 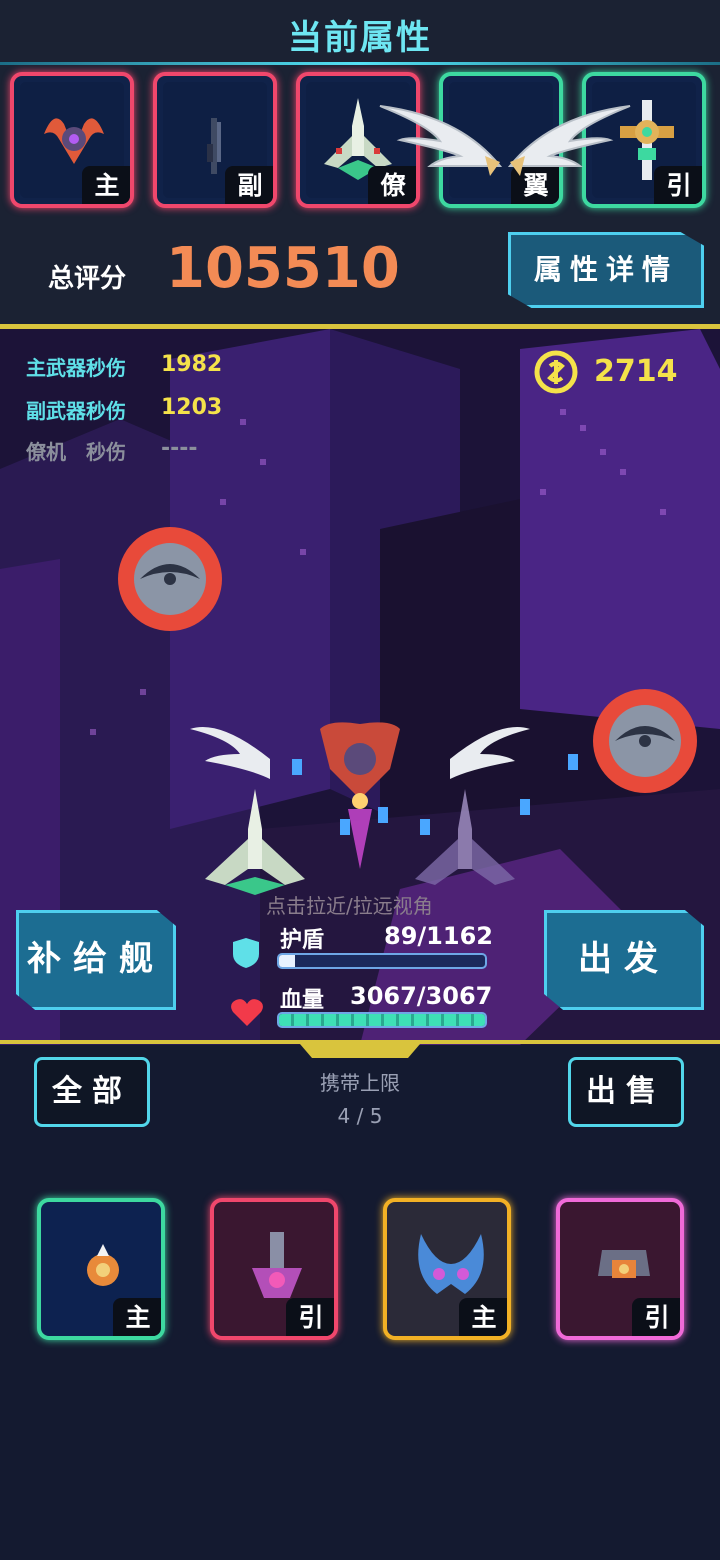 What do you see at coordinates (76, 452) in the screenshot?
I see `wingman-dps-label: 僚机 秒伤` at bounding box center [76, 452].